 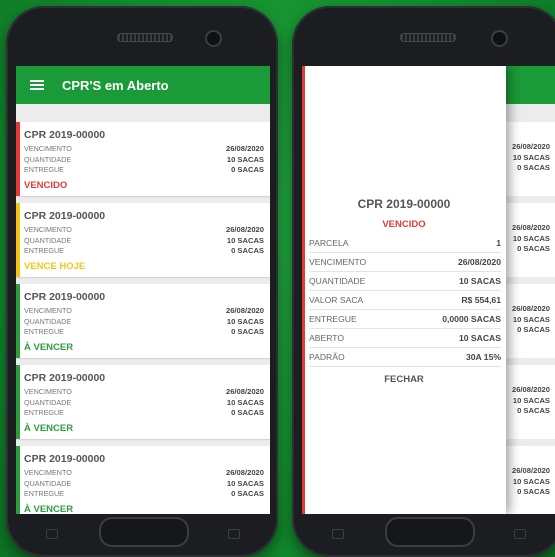 I want to click on app-title: CPR'S em Aberto, so click(x=115, y=85).